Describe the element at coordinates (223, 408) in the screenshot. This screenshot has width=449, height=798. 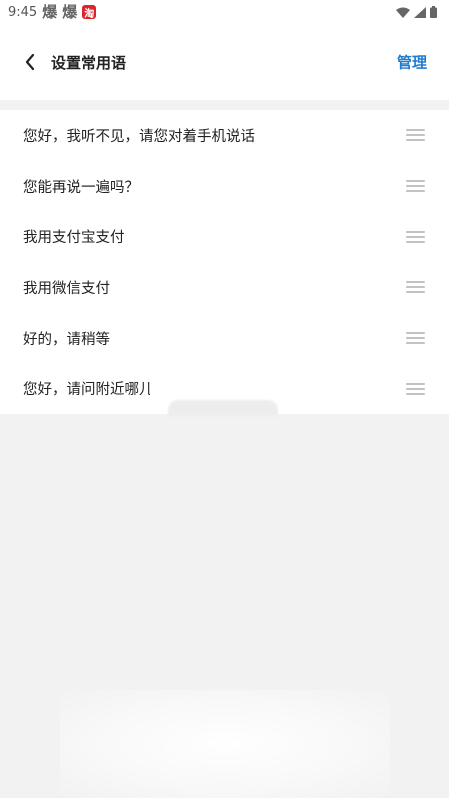
I see `list-footer-shadow` at that location.